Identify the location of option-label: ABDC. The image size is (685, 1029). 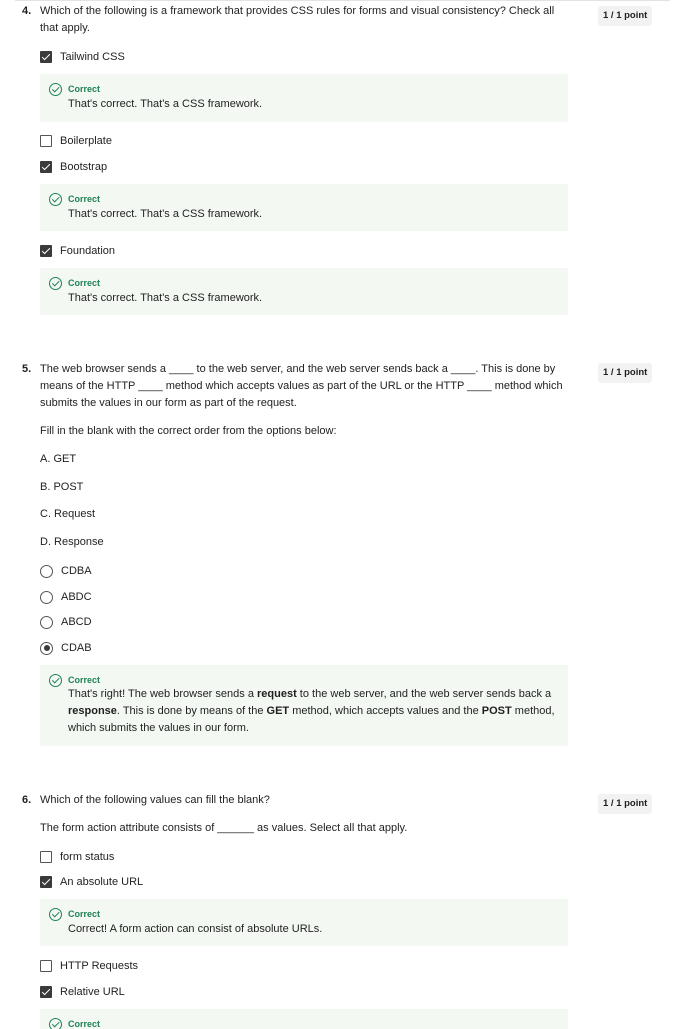
(76, 597).